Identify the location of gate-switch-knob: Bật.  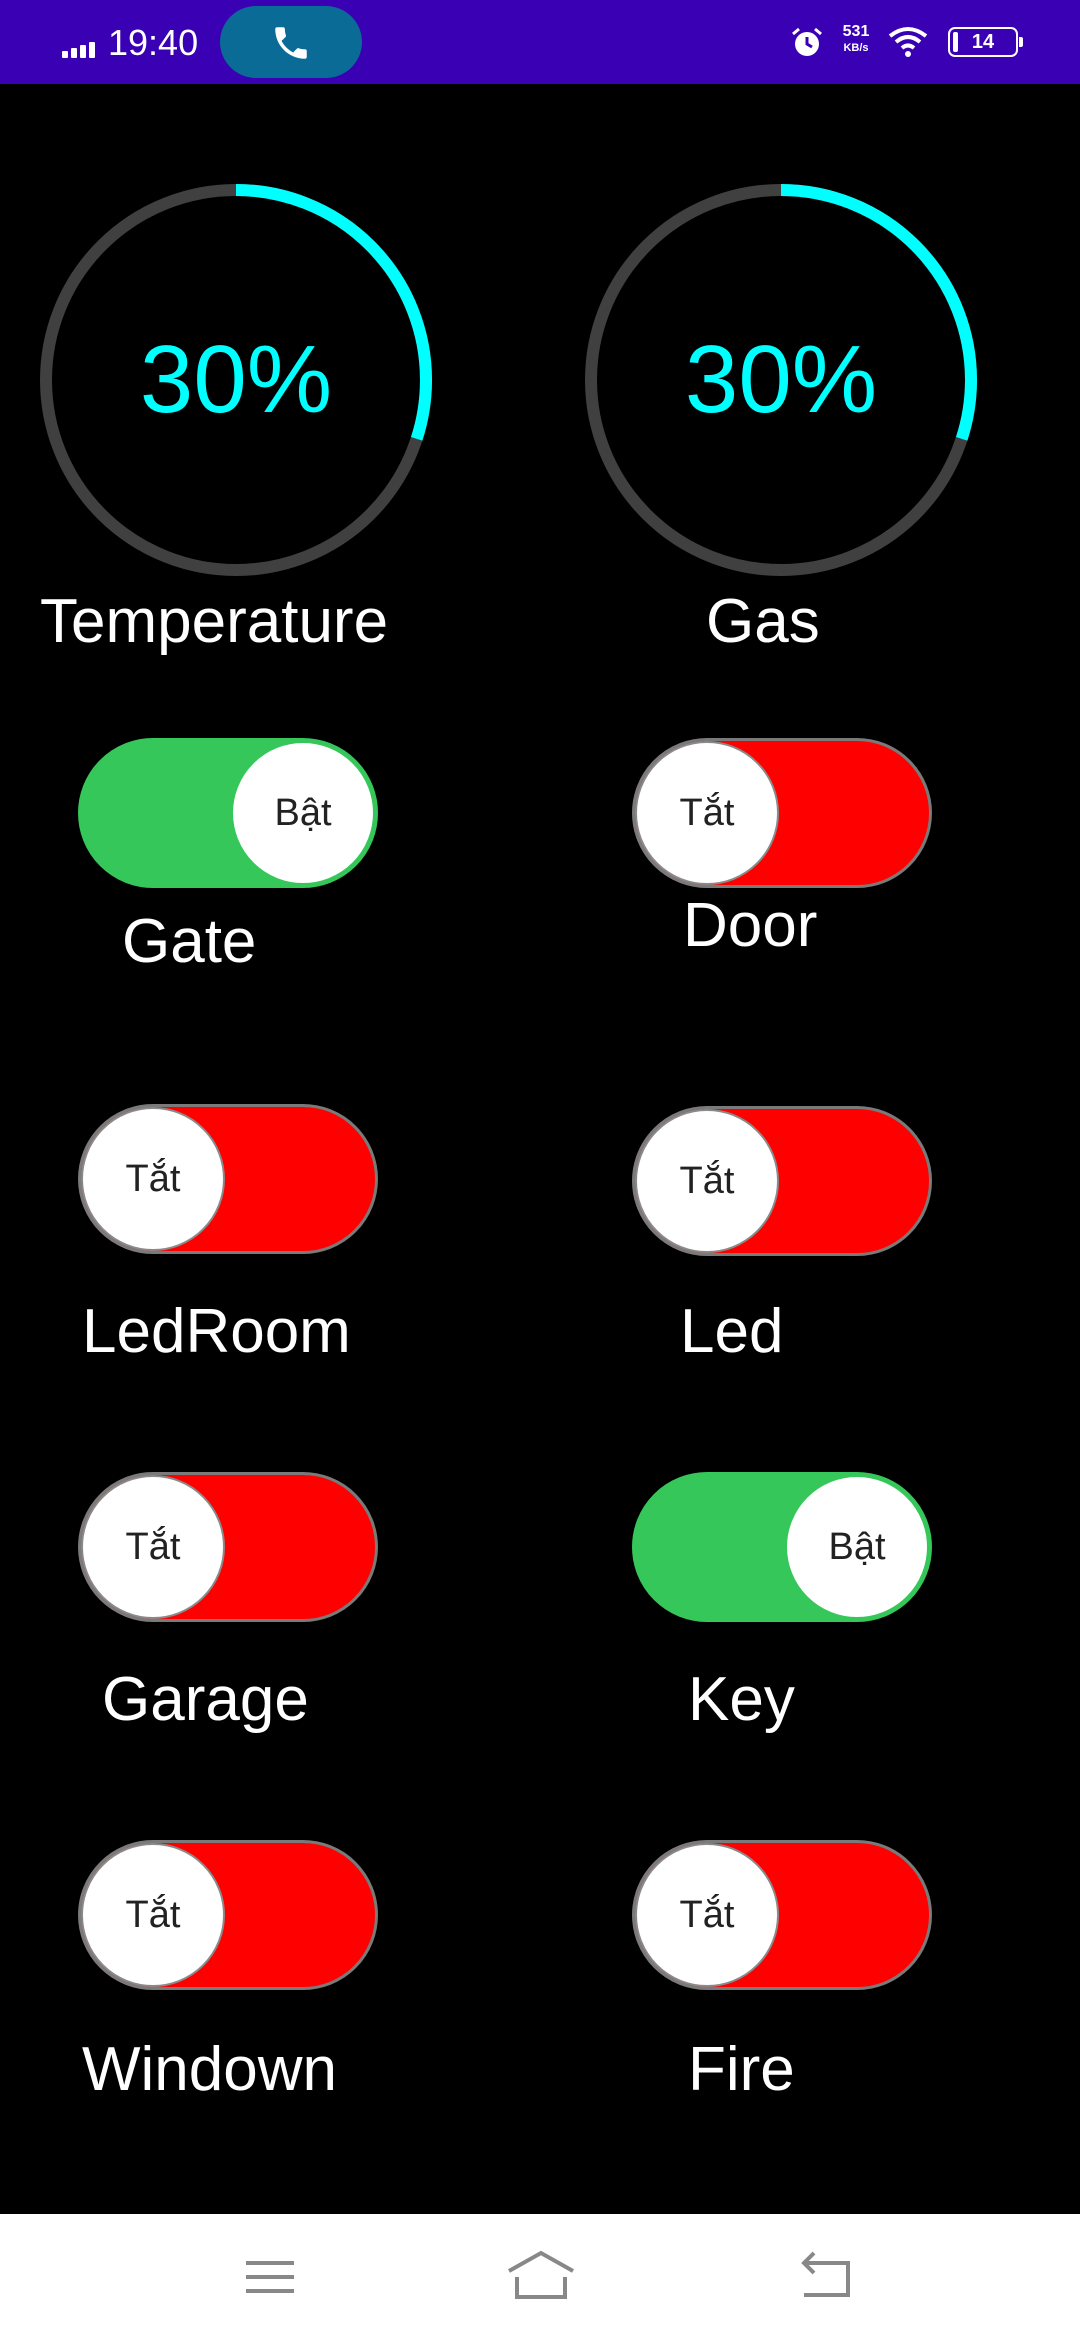
(303, 813).